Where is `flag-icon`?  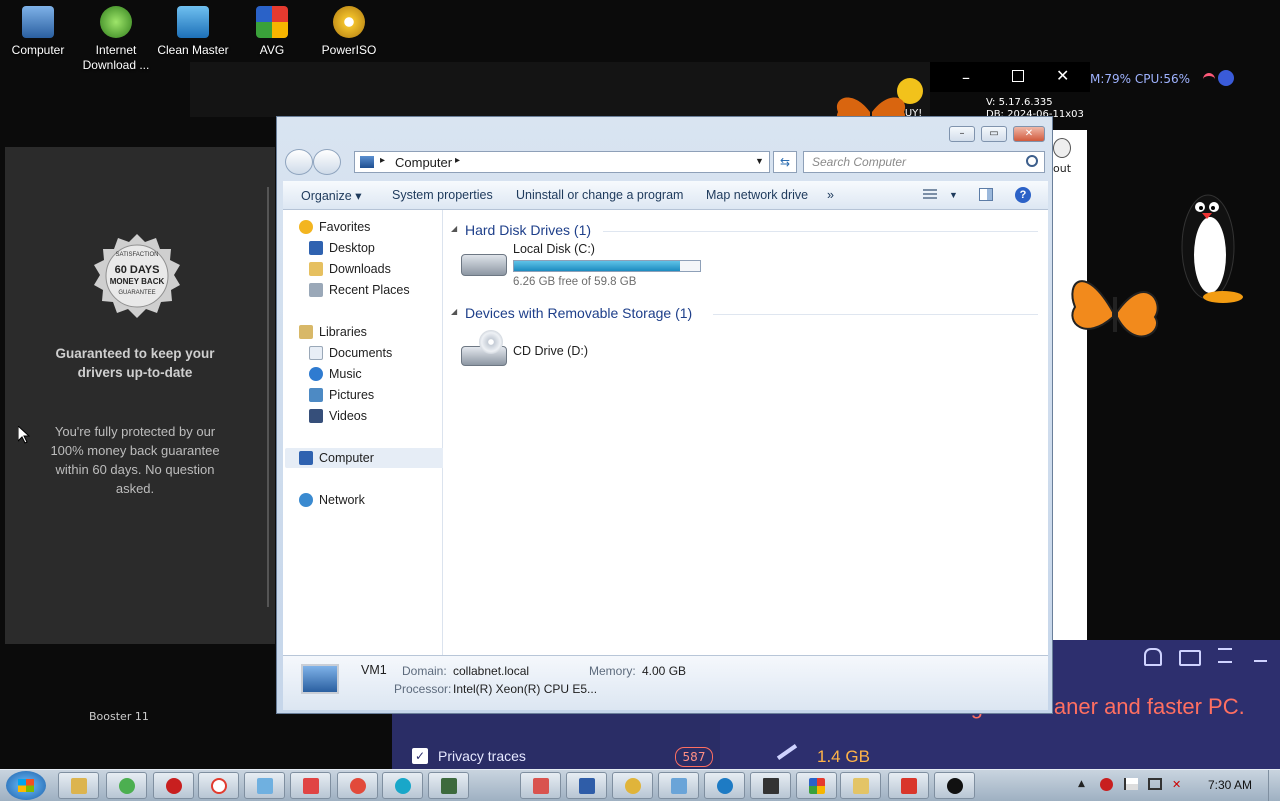
flag-icon is located at coordinates (1131, 784).